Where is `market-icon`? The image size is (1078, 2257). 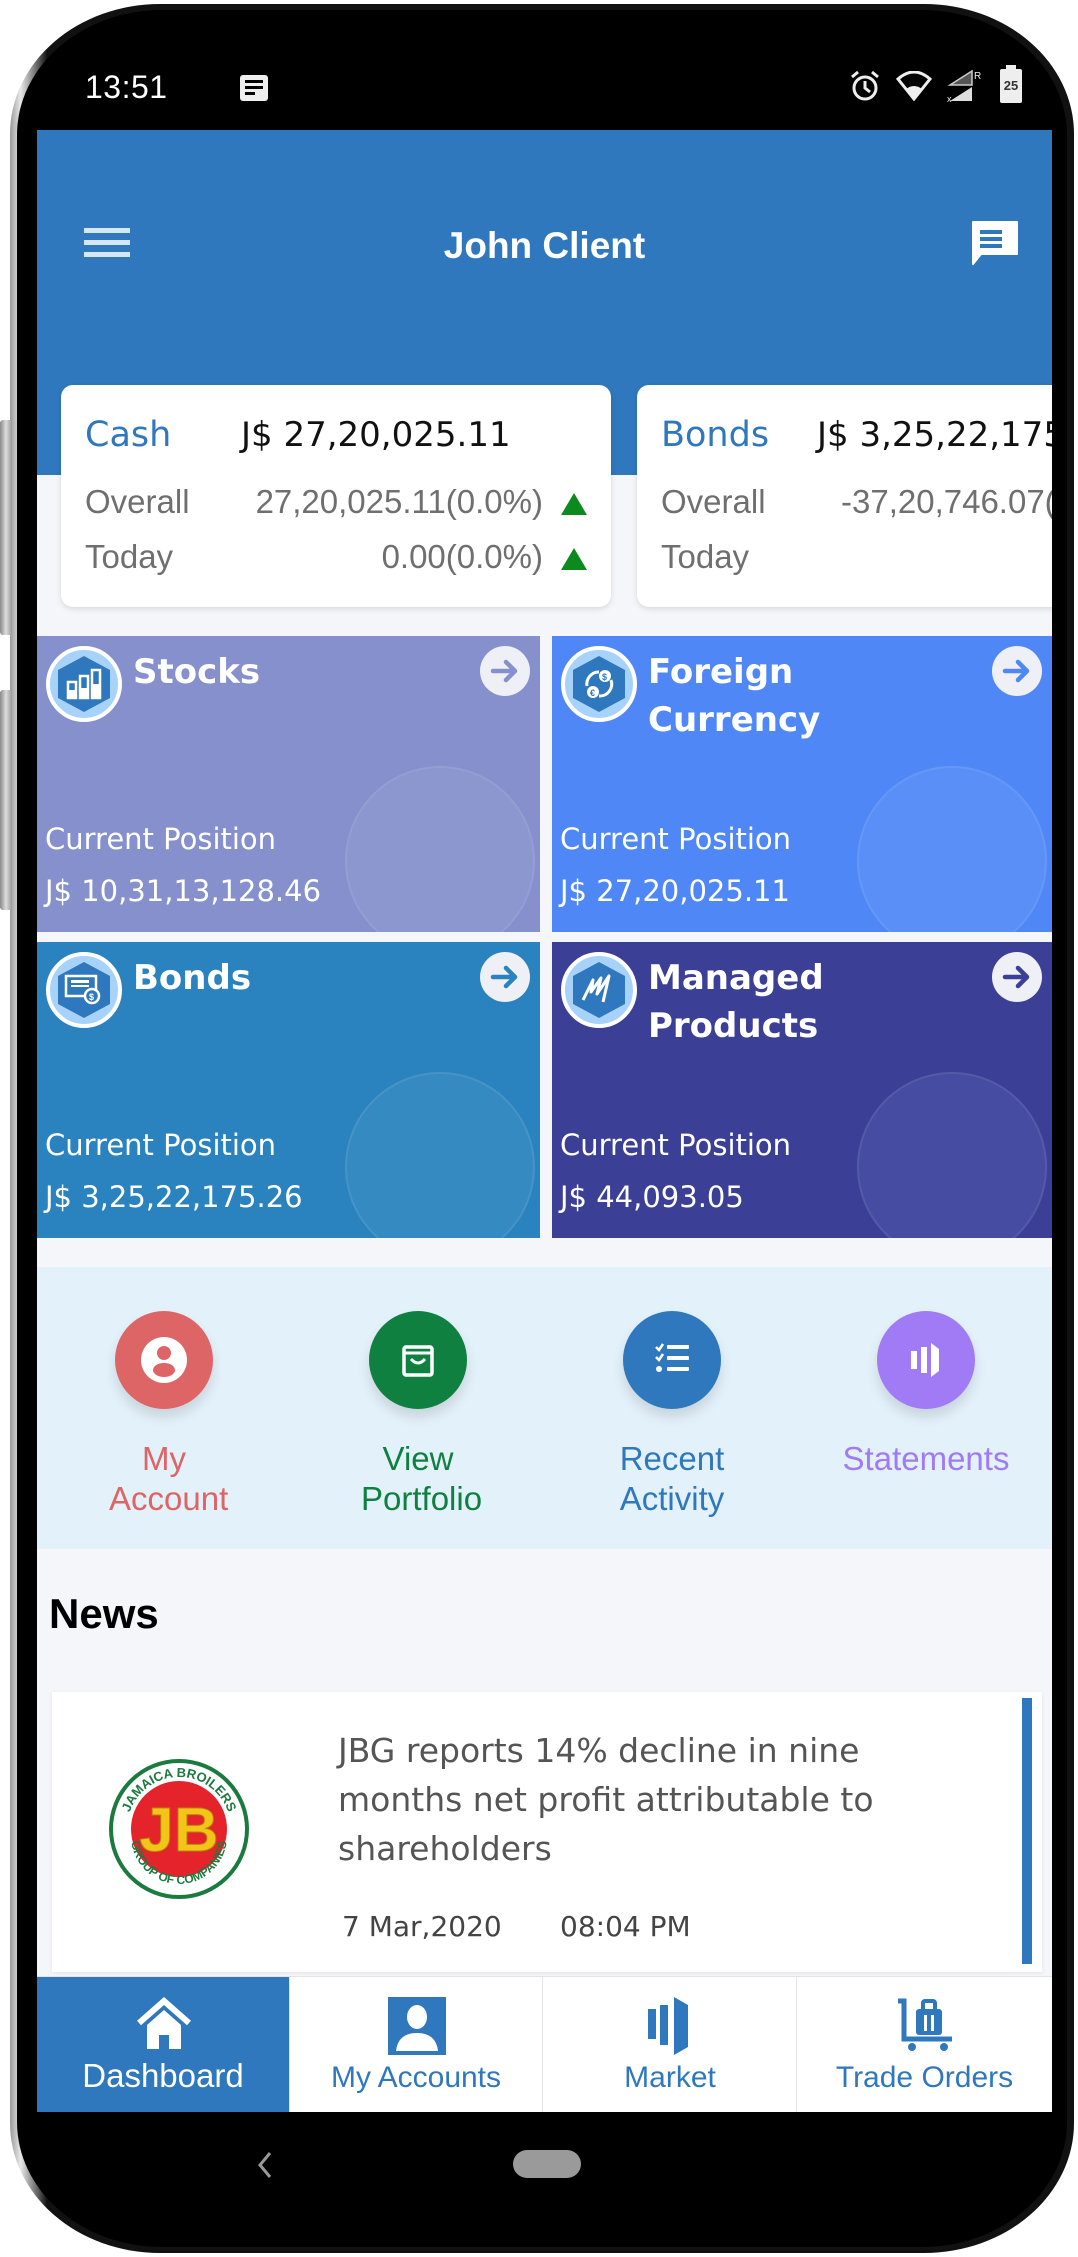
market-icon is located at coordinates (668, 2026).